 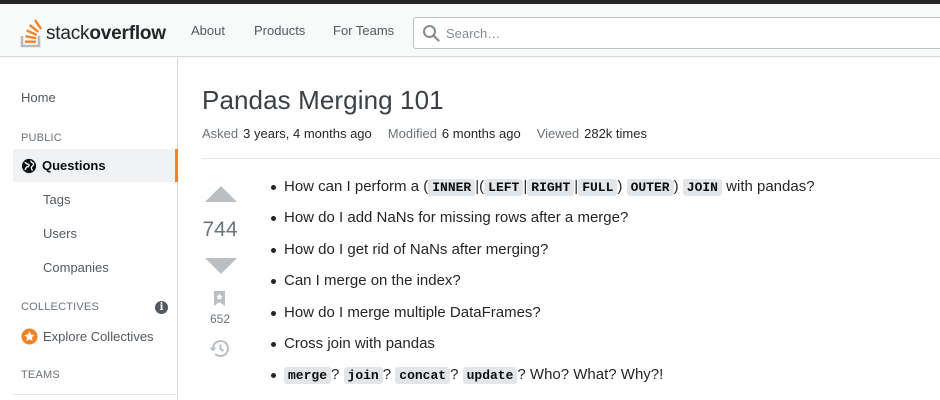 I want to click on nav-products: Products, so click(x=279, y=30).